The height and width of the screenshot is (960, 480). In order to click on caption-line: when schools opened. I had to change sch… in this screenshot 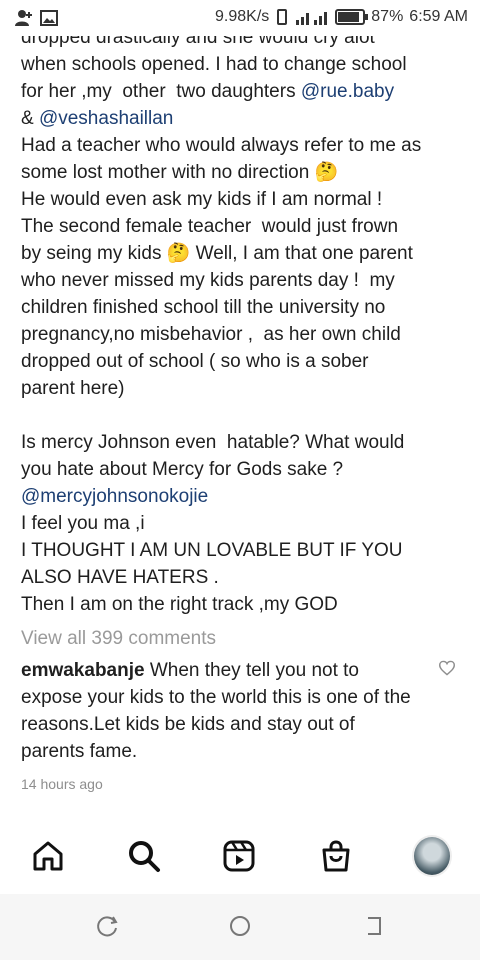, I will do `click(214, 64)`.